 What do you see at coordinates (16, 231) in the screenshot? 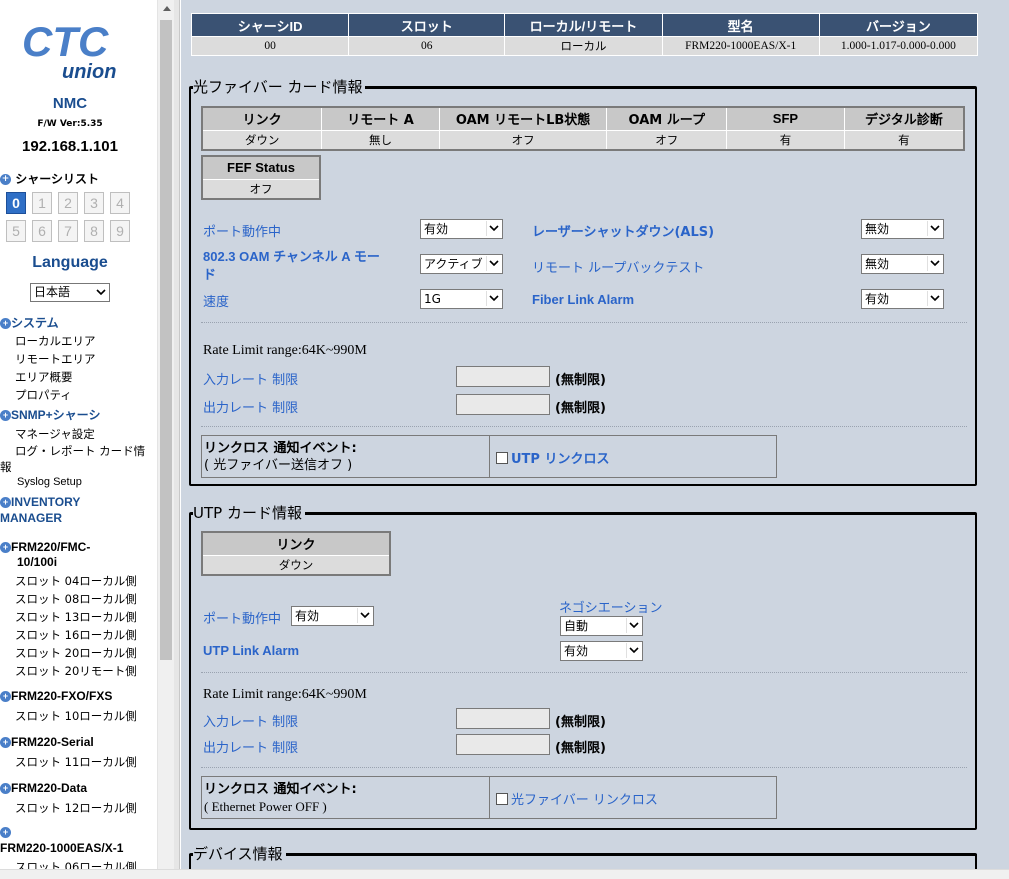
I see `chassis-button-5: 5` at bounding box center [16, 231].